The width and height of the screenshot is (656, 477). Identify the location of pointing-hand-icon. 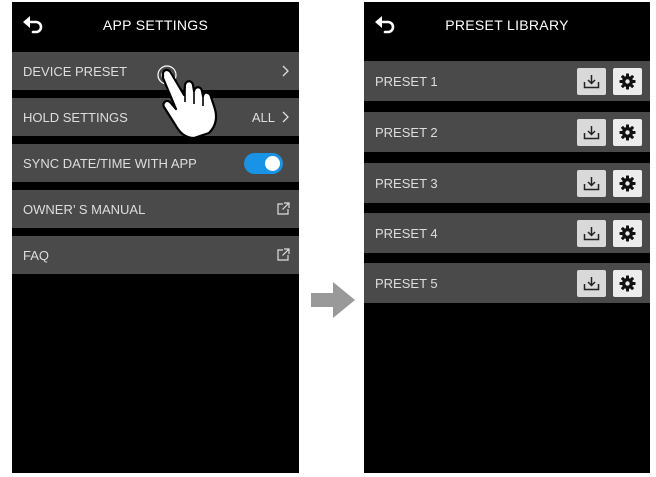
(187, 102).